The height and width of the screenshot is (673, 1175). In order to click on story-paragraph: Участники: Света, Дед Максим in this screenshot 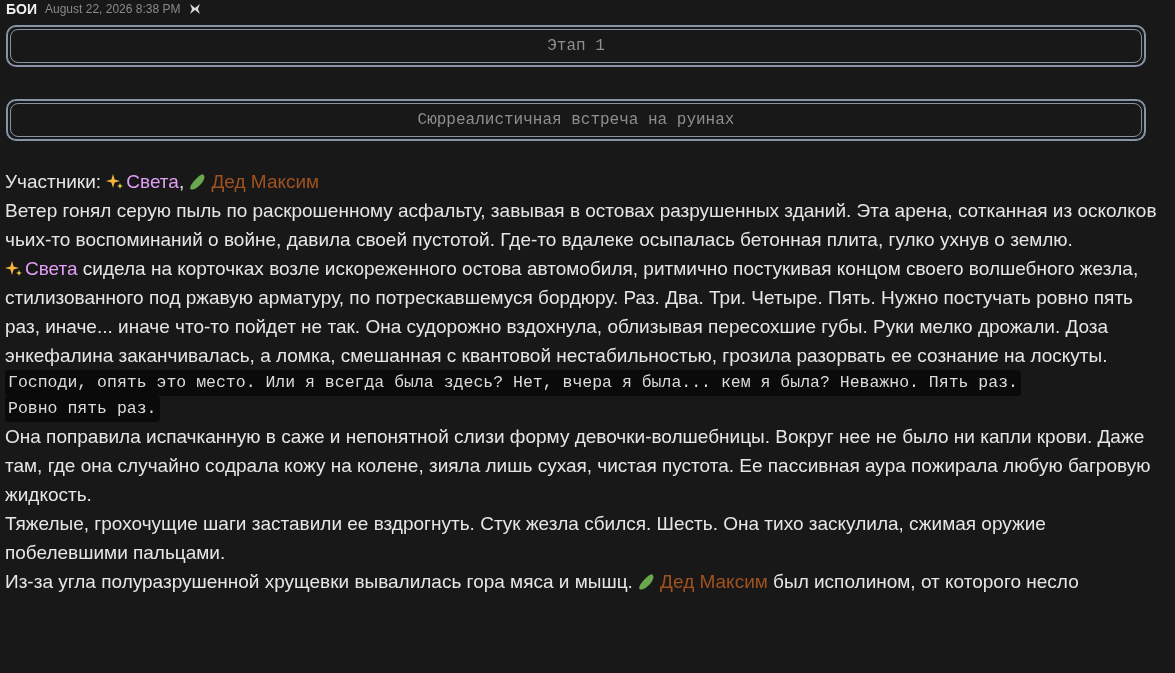, I will do `click(163, 182)`.